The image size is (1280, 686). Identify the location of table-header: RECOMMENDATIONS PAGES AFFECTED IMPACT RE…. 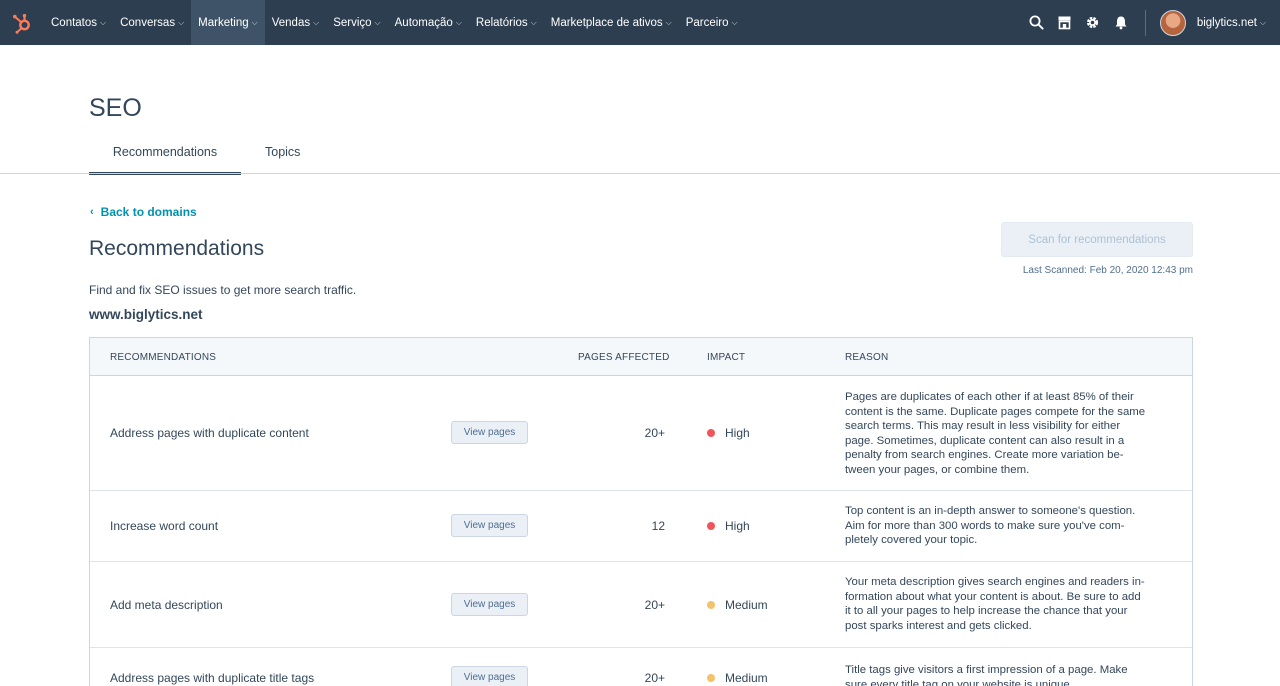
(641, 357).